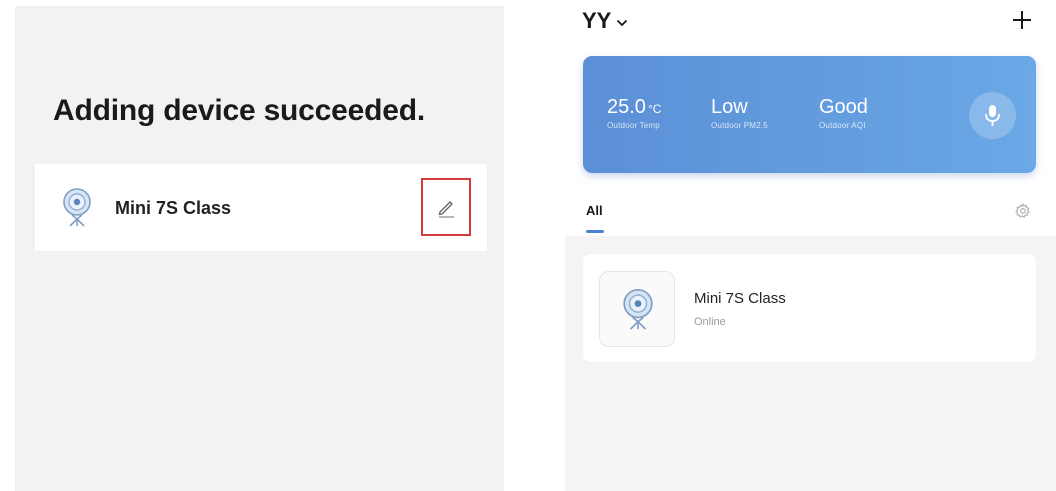 The width and height of the screenshot is (1056, 491). I want to click on success-title: Adding device succeeded., so click(239, 110).